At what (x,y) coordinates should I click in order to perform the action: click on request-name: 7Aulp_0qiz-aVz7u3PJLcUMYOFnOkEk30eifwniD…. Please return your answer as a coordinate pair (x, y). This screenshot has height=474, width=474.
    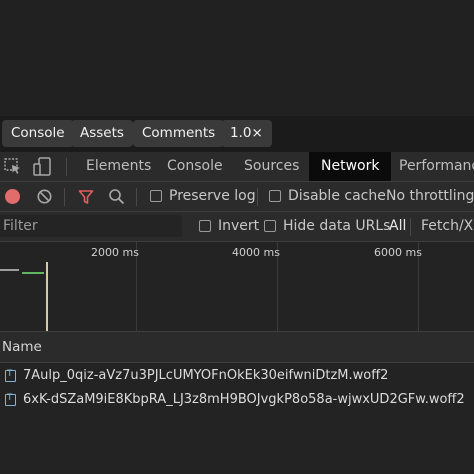
    Looking at the image, I should click on (206, 375).